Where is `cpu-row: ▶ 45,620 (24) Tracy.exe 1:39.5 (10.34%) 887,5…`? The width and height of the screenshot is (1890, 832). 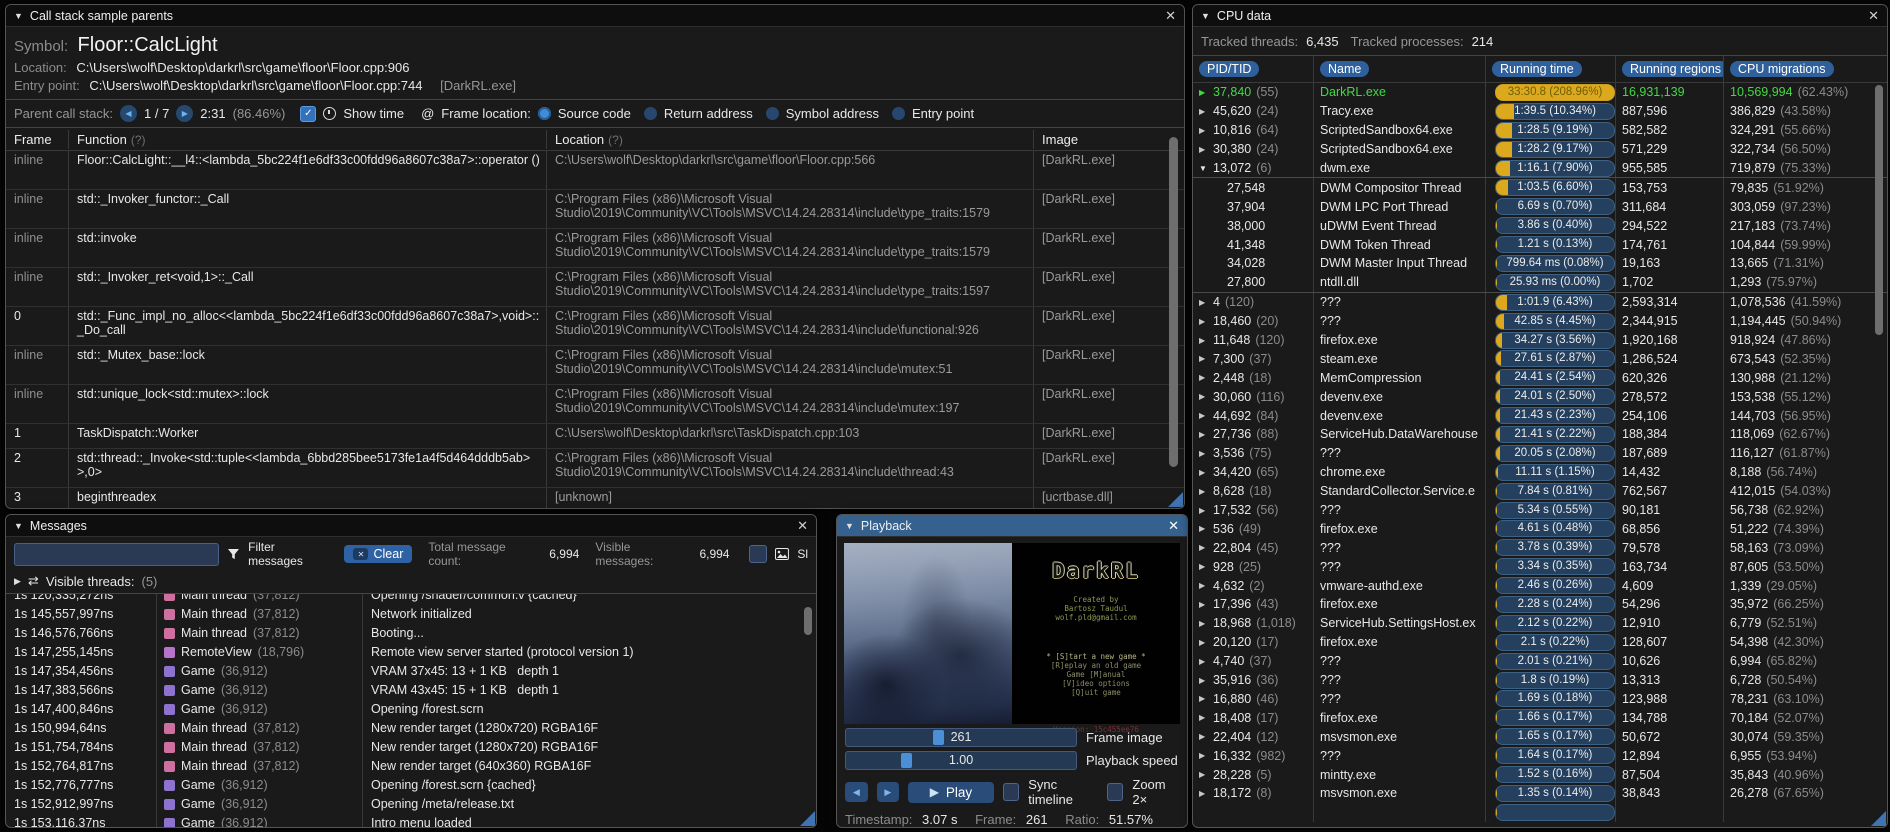
cpu-row: ▶ 45,620 (24) Tracy.exe 1:39.5 (10.34%) 887,5… is located at coordinates (1540, 111).